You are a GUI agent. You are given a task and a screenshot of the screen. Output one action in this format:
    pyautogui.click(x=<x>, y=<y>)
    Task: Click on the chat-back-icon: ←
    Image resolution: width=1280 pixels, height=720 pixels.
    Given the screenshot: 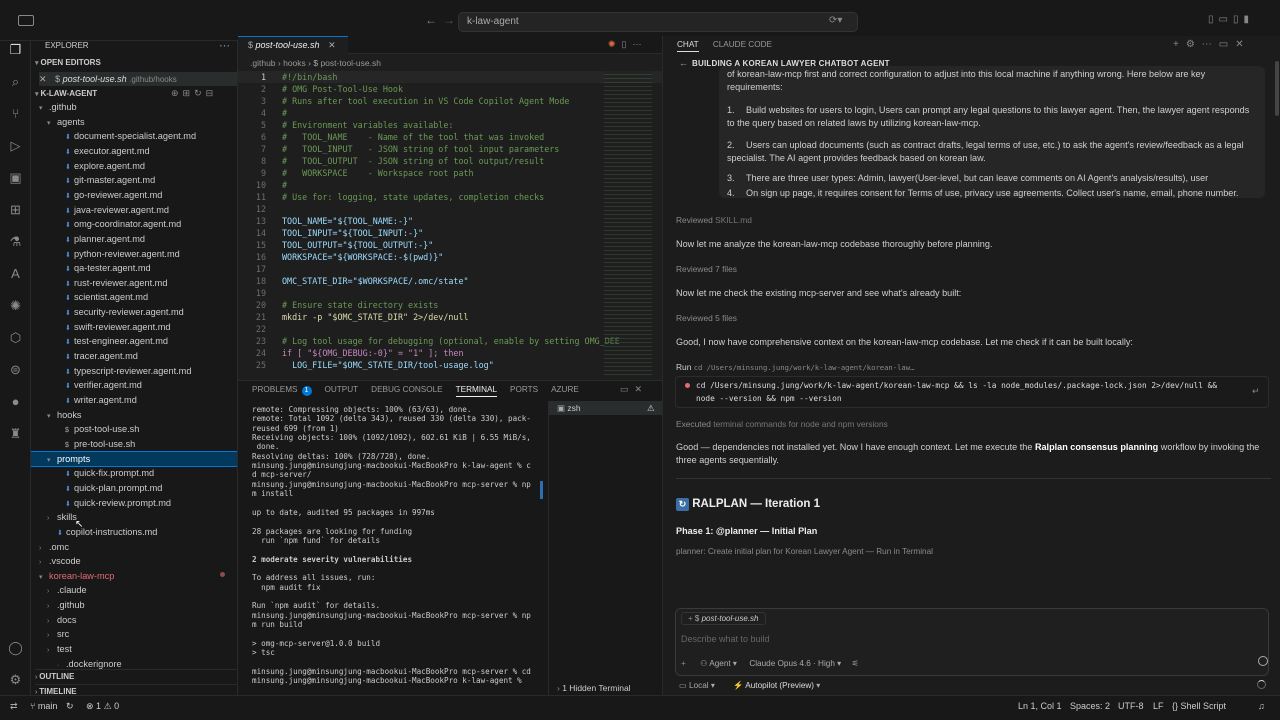 What is the action you would take?
    pyautogui.click(x=683, y=63)
    